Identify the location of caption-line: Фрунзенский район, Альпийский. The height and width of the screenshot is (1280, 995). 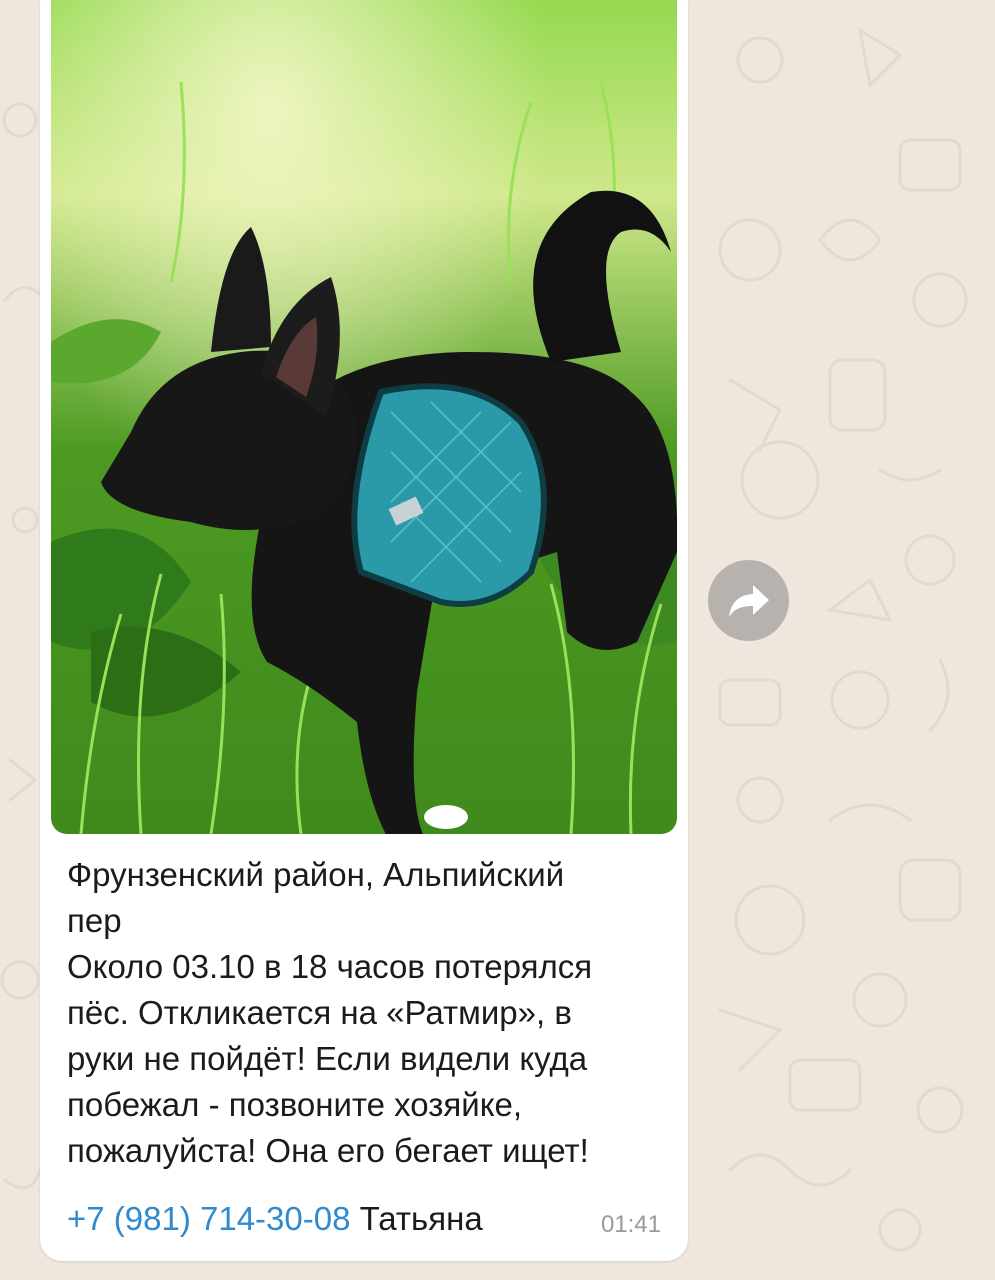
(316, 874).